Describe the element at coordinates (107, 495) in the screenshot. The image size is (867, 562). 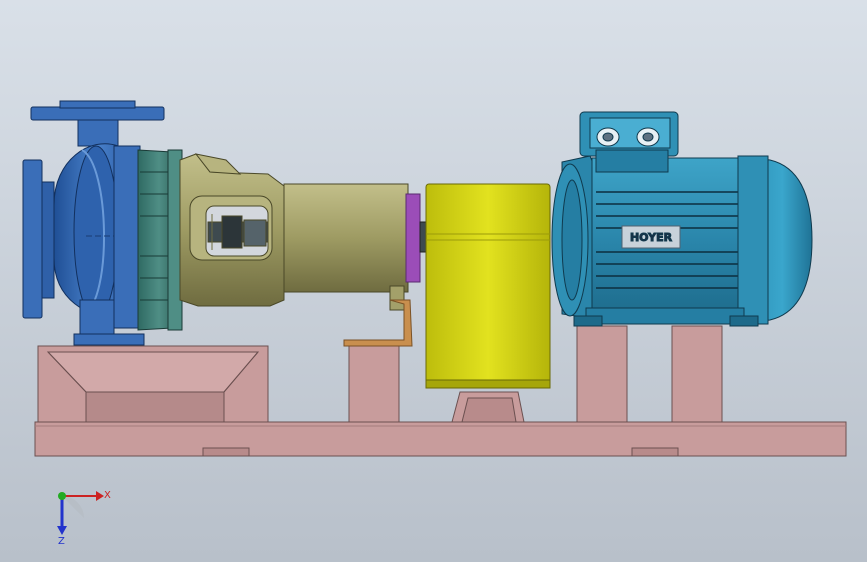
I see `x-axis-label: X` at that location.